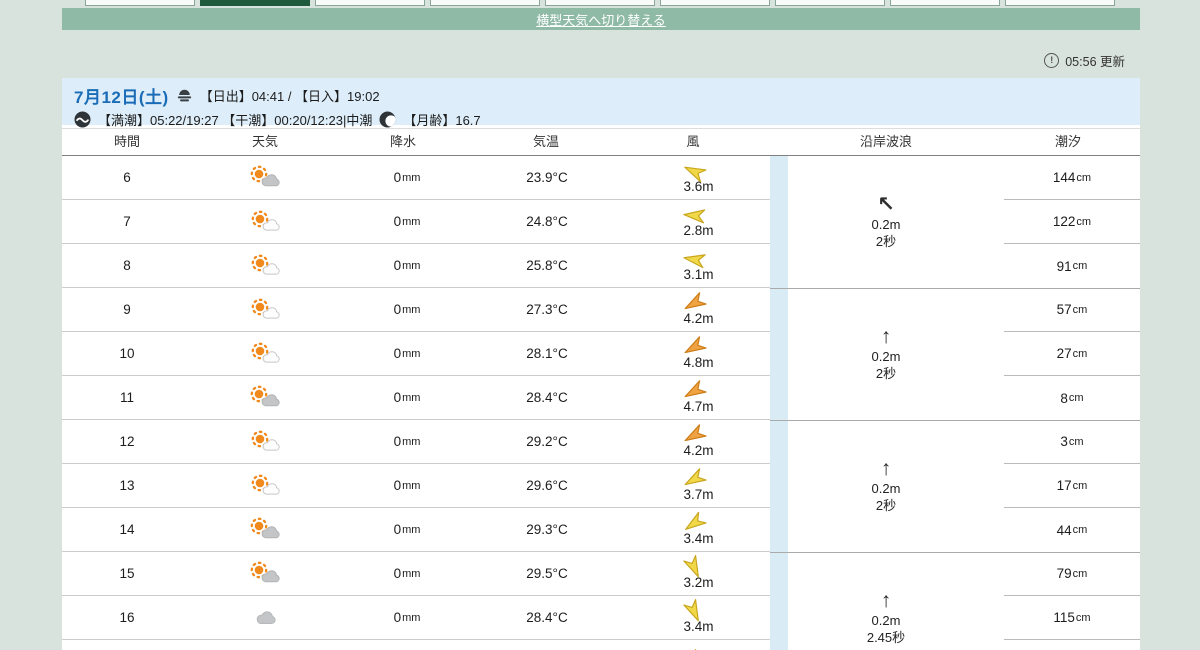 This screenshot has width=1200, height=650. I want to click on forecast-row: 7 0 mm 24.8°C 2.8m, so click(416, 222).